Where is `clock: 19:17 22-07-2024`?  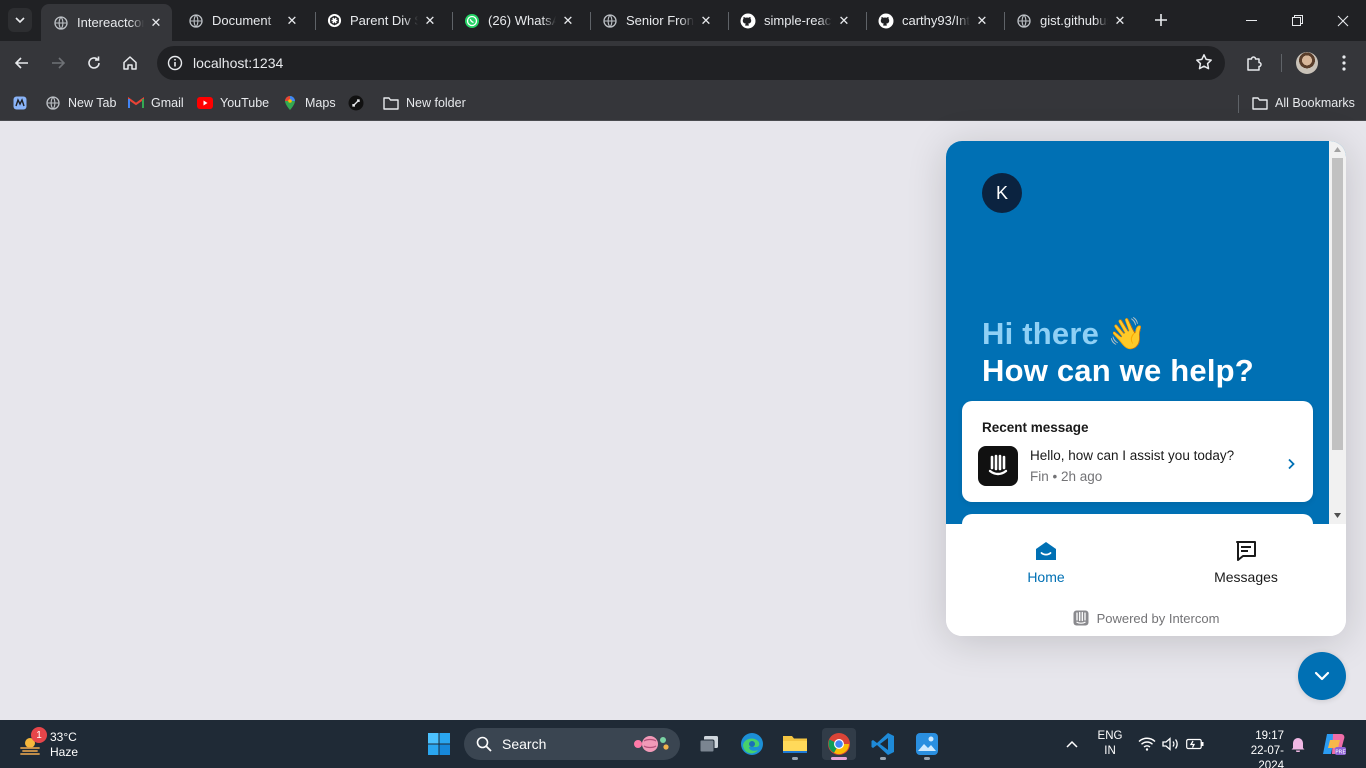 clock: 19:17 22-07-2024 is located at coordinates (1255, 748).